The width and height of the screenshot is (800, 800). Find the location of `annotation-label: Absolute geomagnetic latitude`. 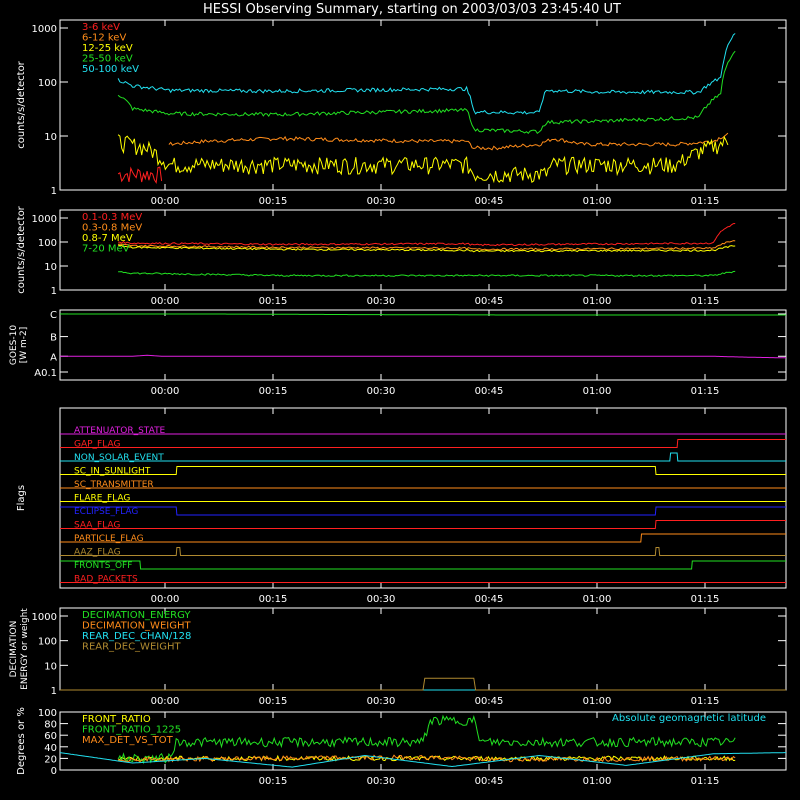

annotation-label: Absolute geomagnetic latitude is located at coordinates (689, 718).